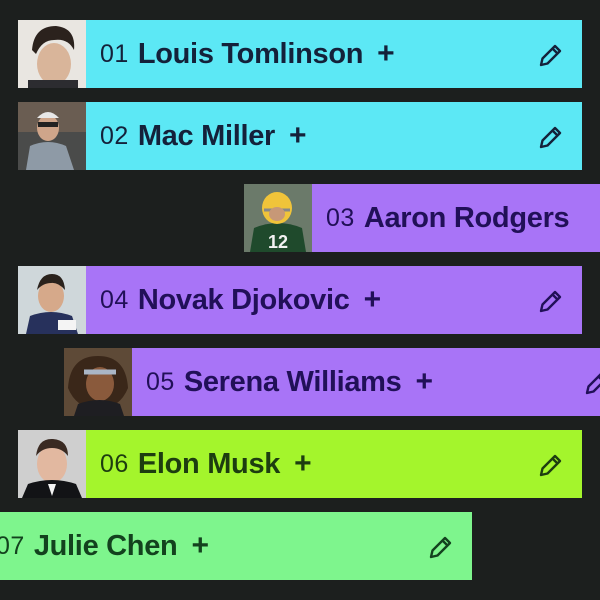  I want to click on svg-text: 12, so click(278, 242).